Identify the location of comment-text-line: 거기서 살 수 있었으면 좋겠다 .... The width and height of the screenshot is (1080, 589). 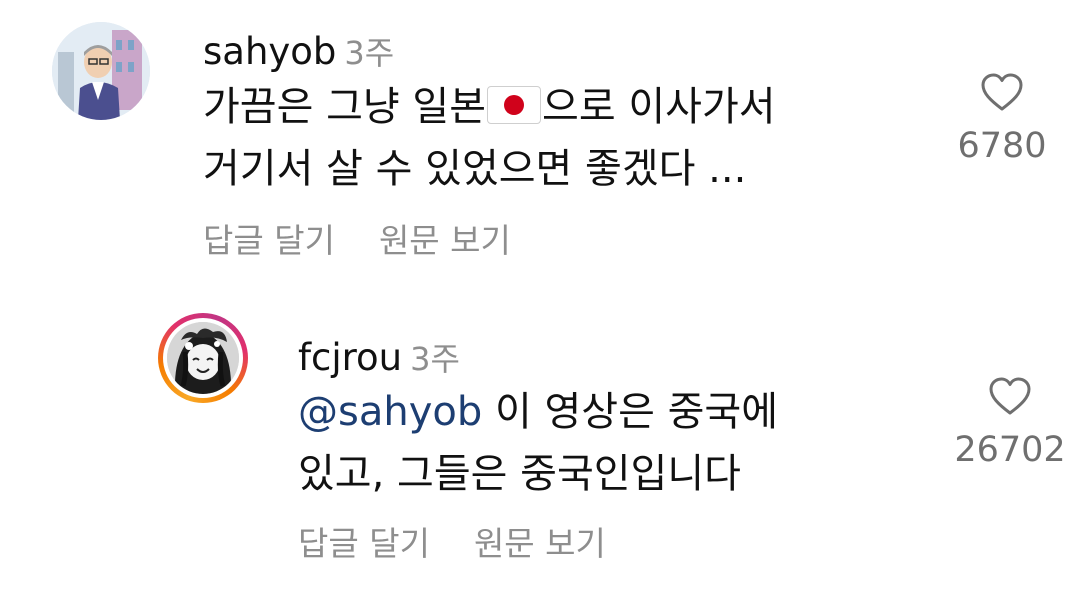
(475, 169).